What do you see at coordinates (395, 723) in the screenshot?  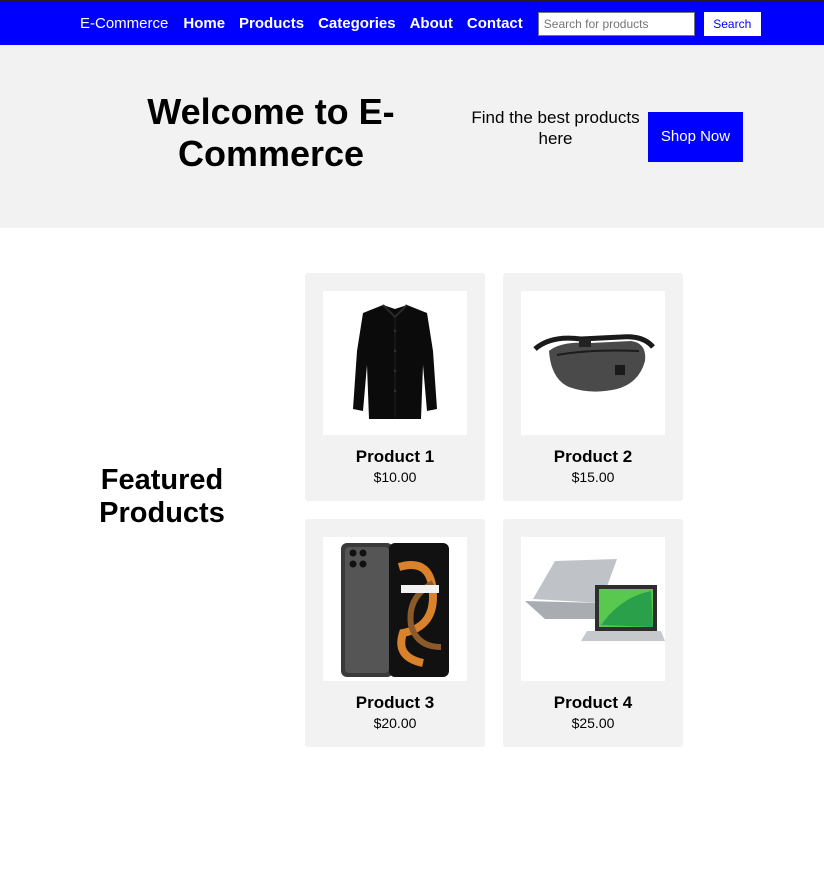 I see `product-price: $20.00` at bounding box center [395, 723].